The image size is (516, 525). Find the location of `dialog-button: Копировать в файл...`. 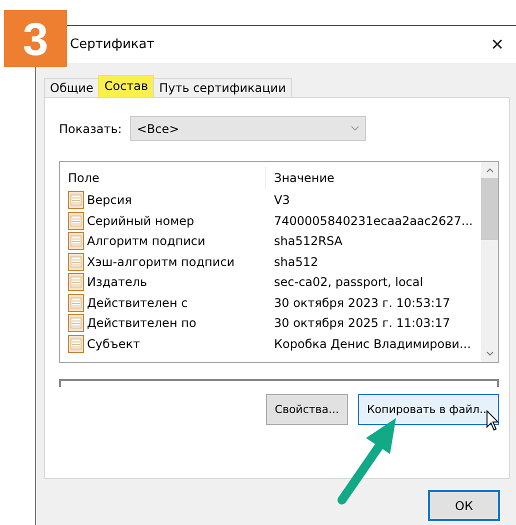

dialog-button: Копировать в файл... is located at coordinates (428, 409).